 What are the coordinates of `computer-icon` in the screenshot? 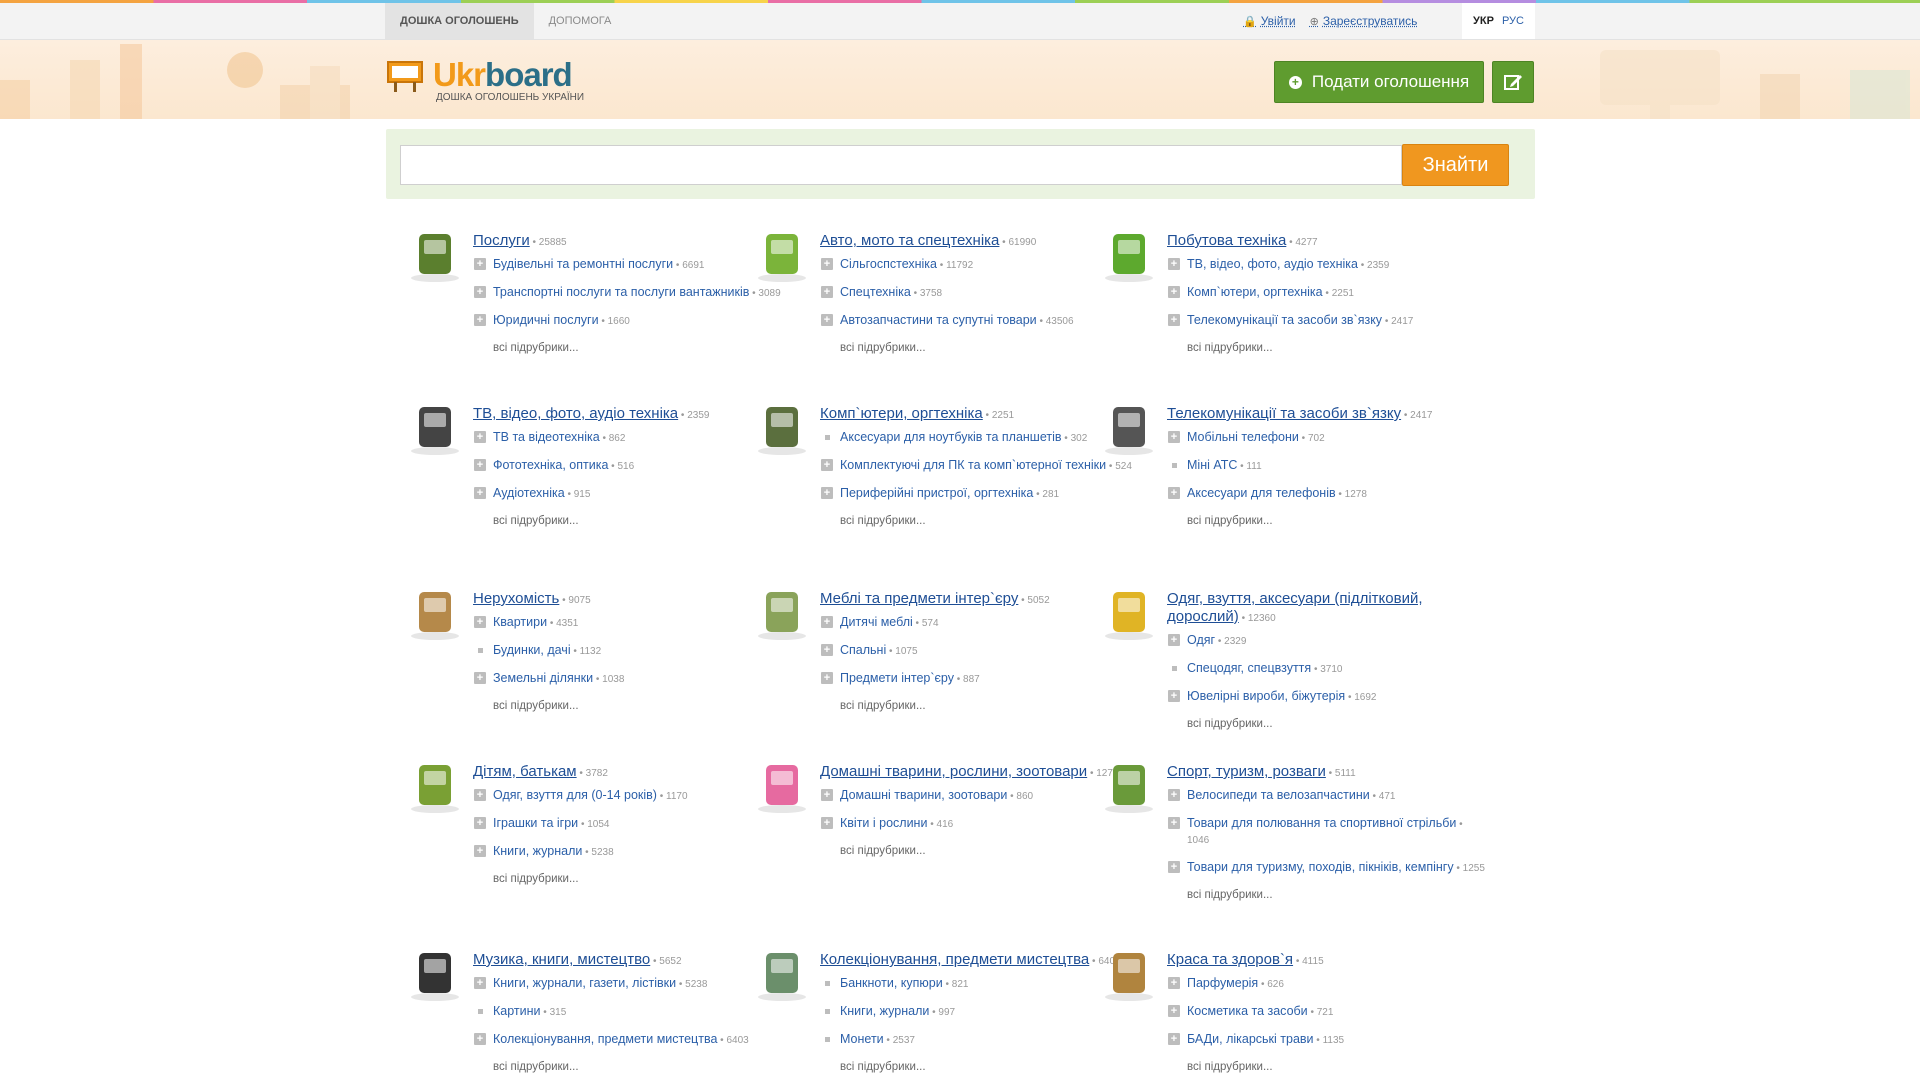 It's located at (782, 426).